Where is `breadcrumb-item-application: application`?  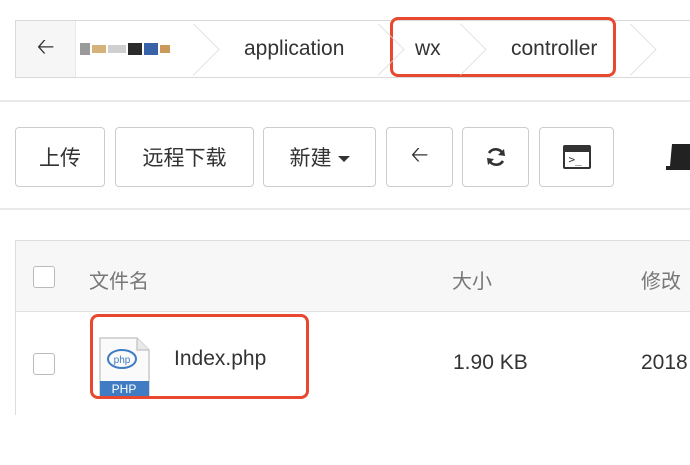 breadcrumb-item-application: application is located at coordinates (298, 49).